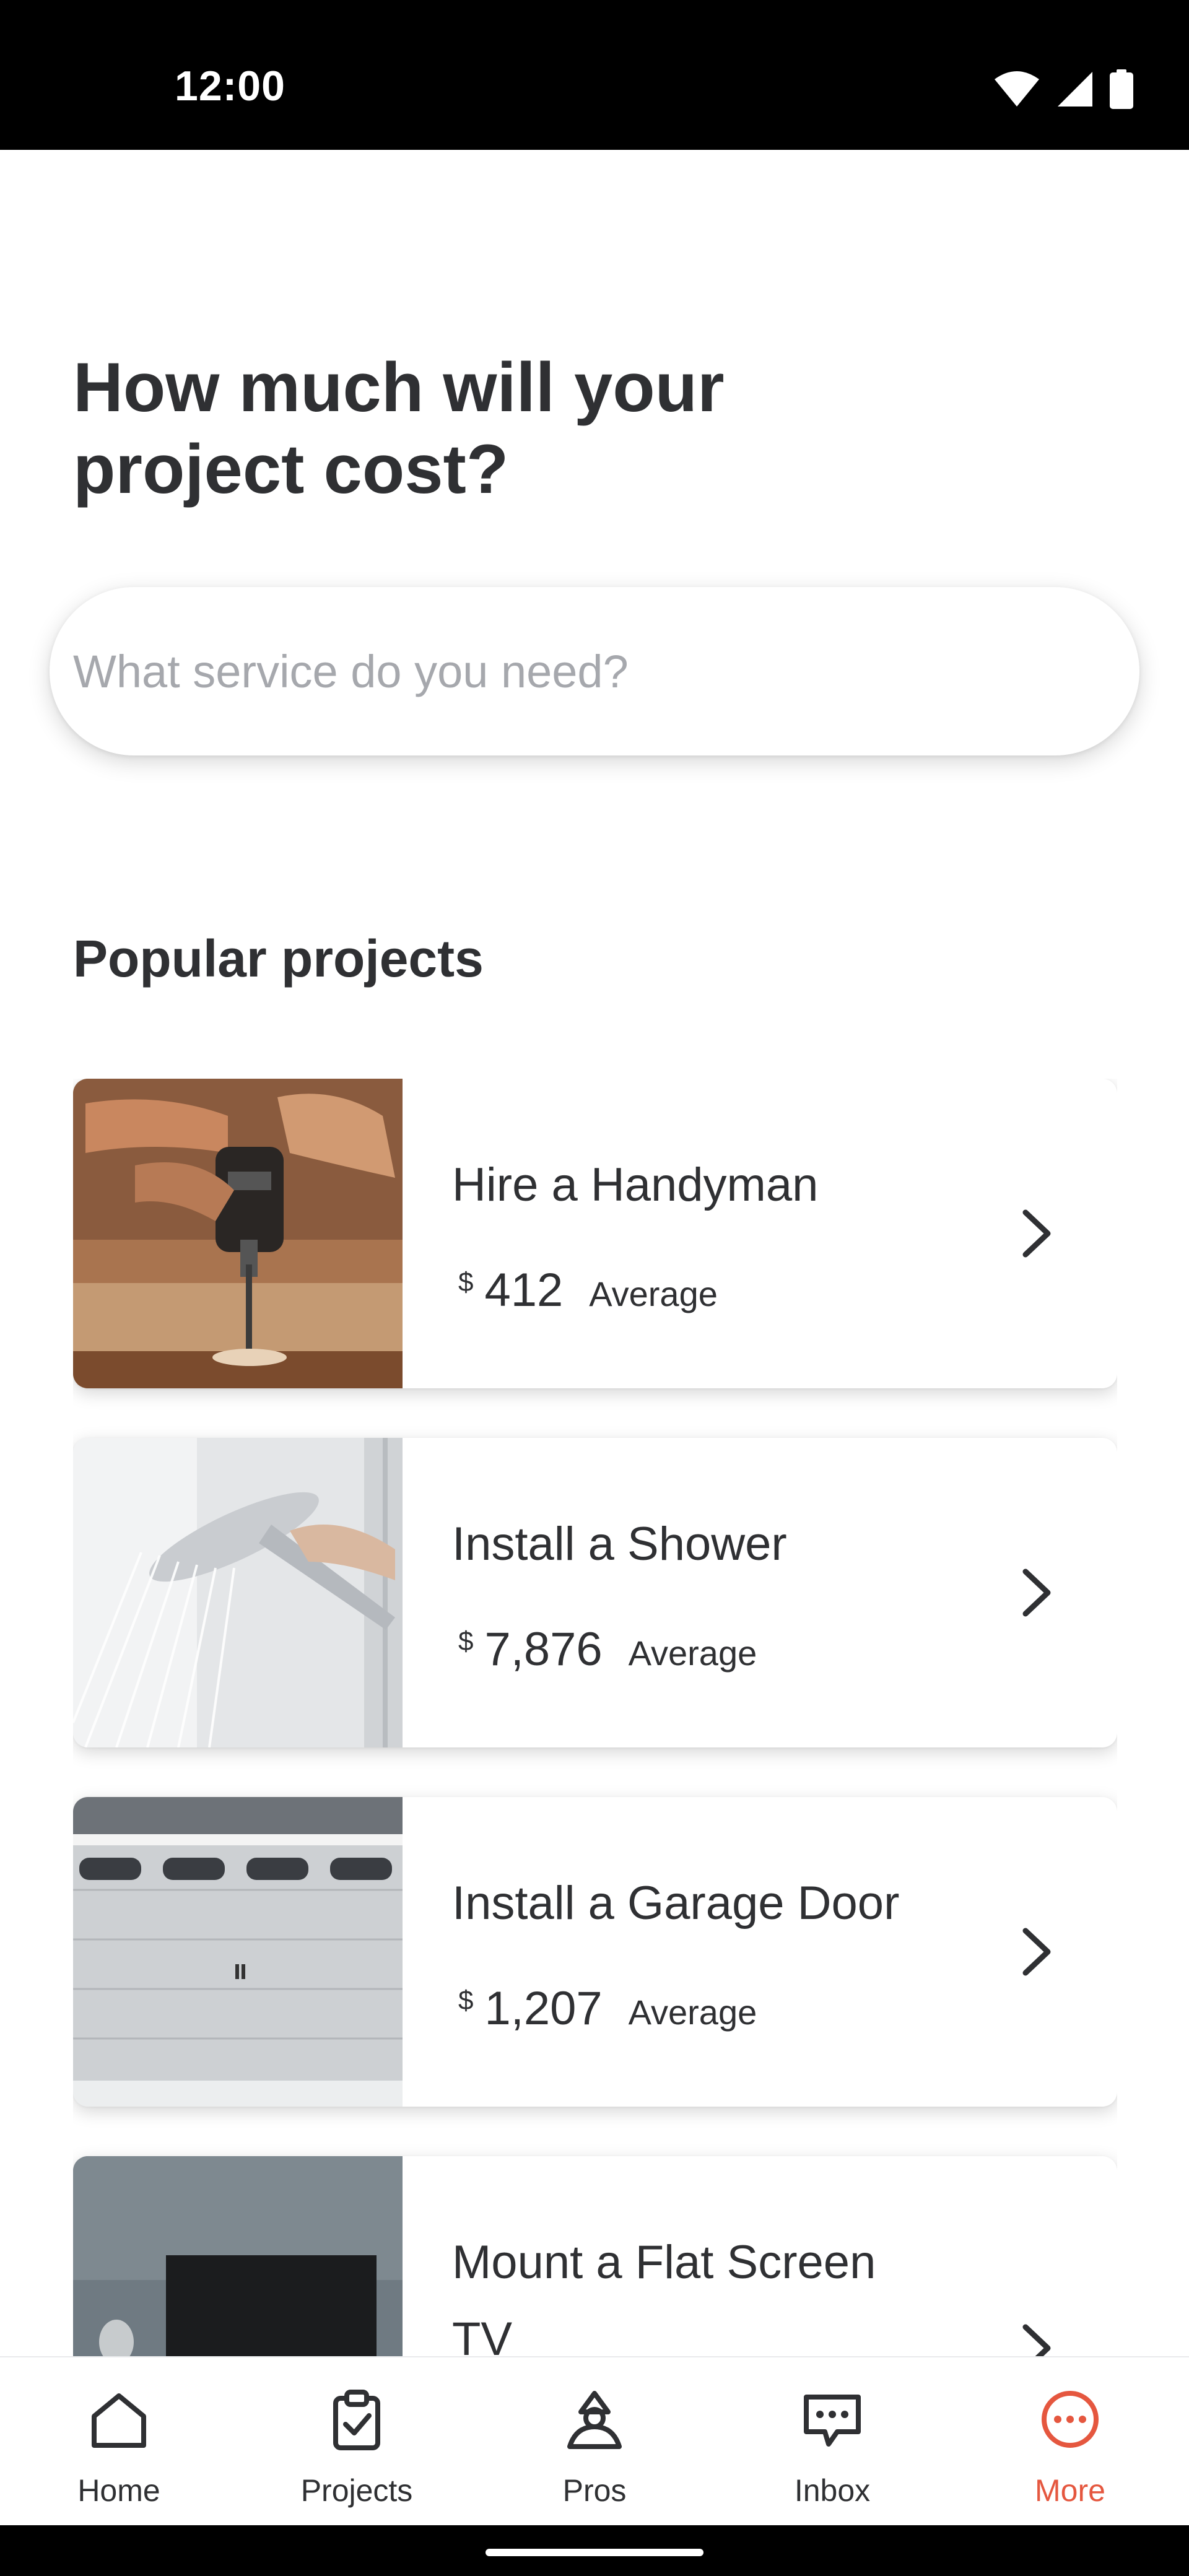  Describe the element at coordinates (594, 2490) in the screenshot. I see `nav-label: Pros` at that location.